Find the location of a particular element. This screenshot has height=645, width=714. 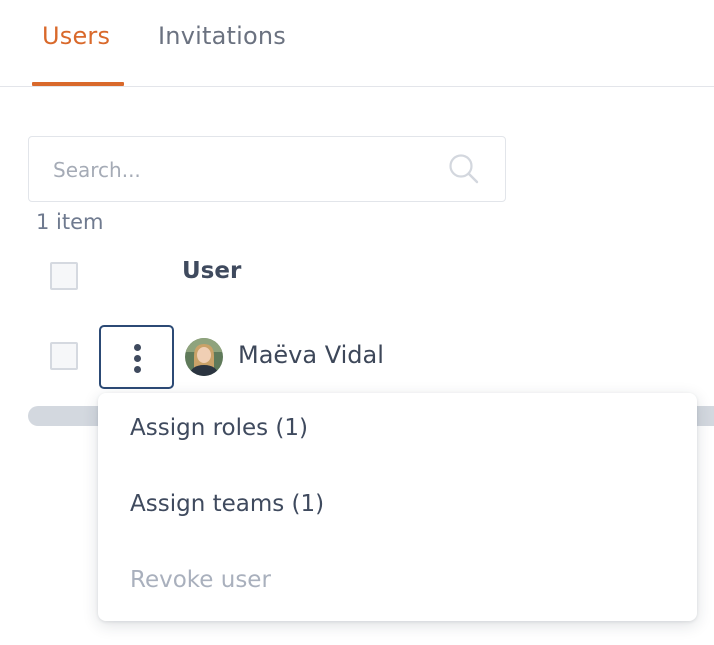

menu-item-assign-roles: Assign roles (1) is located at coordinates (219, 428).